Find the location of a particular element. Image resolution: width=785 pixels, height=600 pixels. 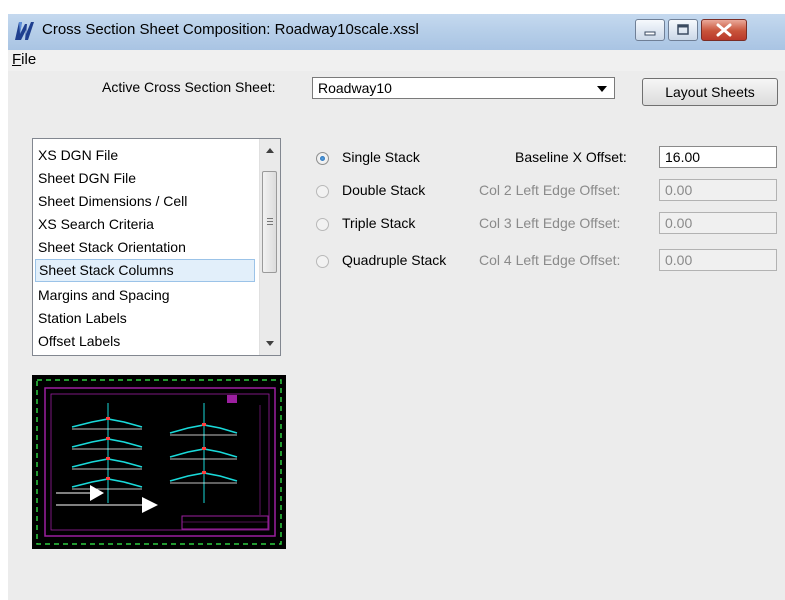

col3-offset-label: Col 3 Left Edge Offset: is located at coordinates (550, 223).